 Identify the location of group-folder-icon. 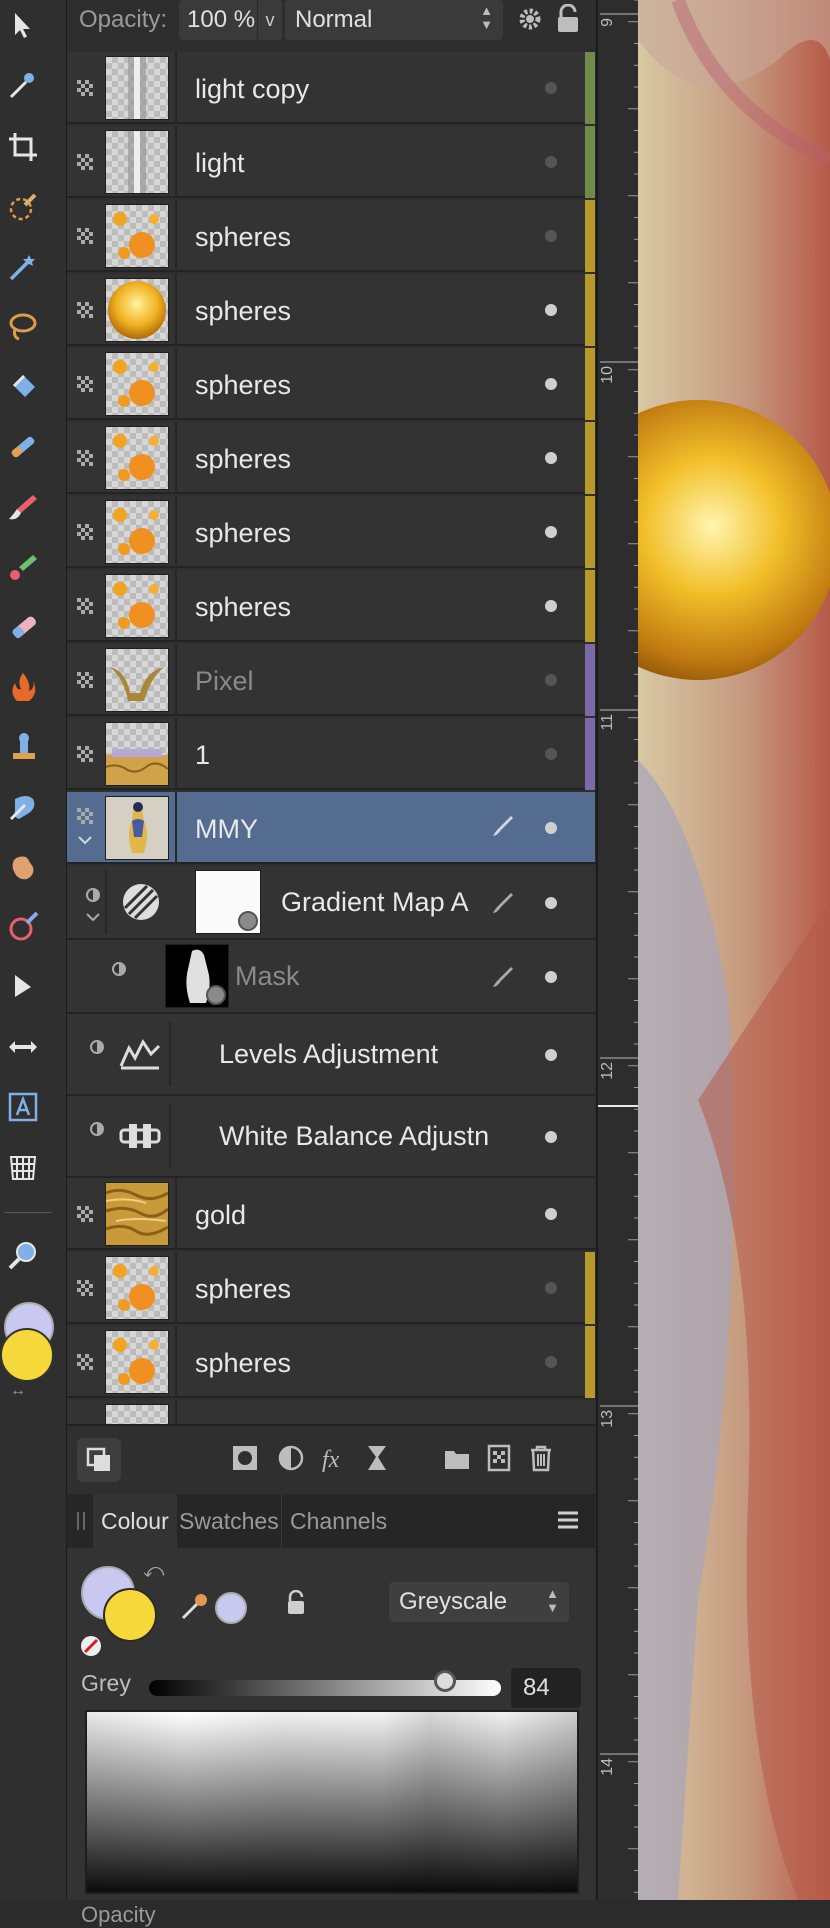
(457, 1458).